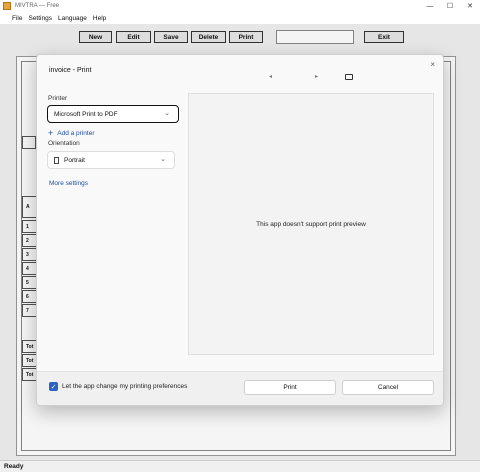  What do you see at coordinates (17, 18) in the screenshot?
I see `menu-file: File` at bounding box center [17, 18].